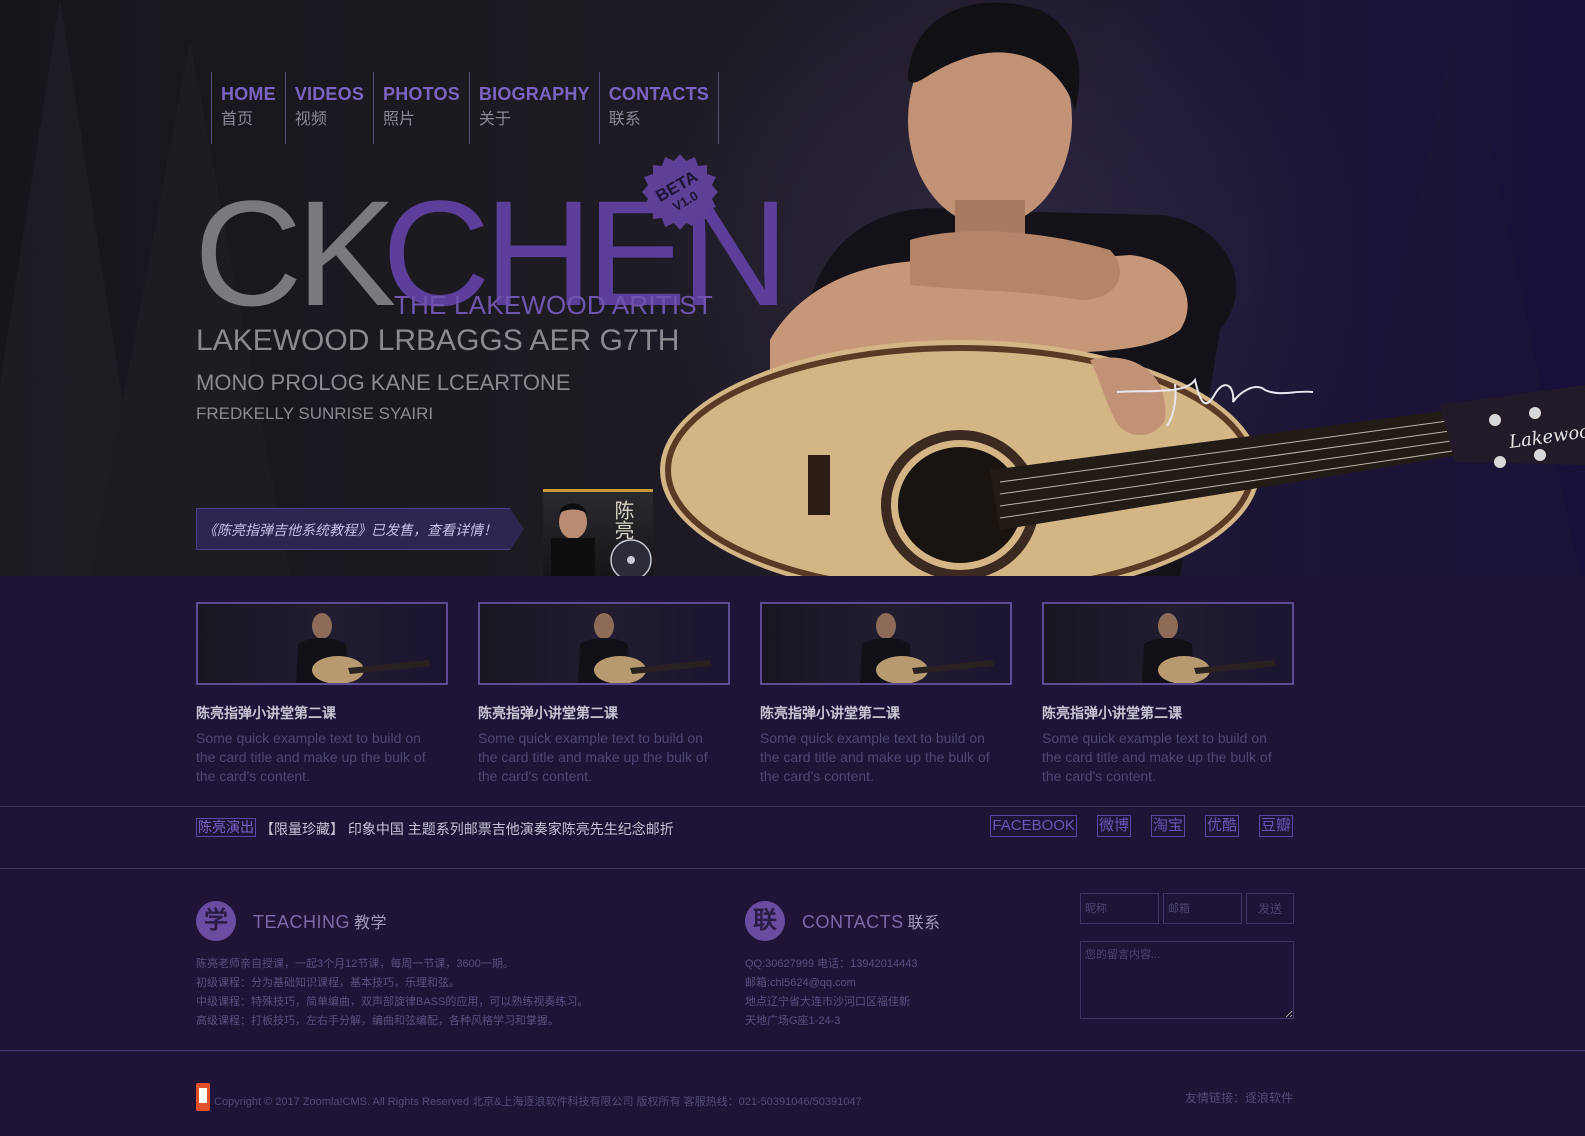  Describe the element at coordinates (355, 964) in the screenshot. I see `teaching-line: 陈亮老师亲自授课，一起3个月12节课，每周一节课，3600一期。` at that location.